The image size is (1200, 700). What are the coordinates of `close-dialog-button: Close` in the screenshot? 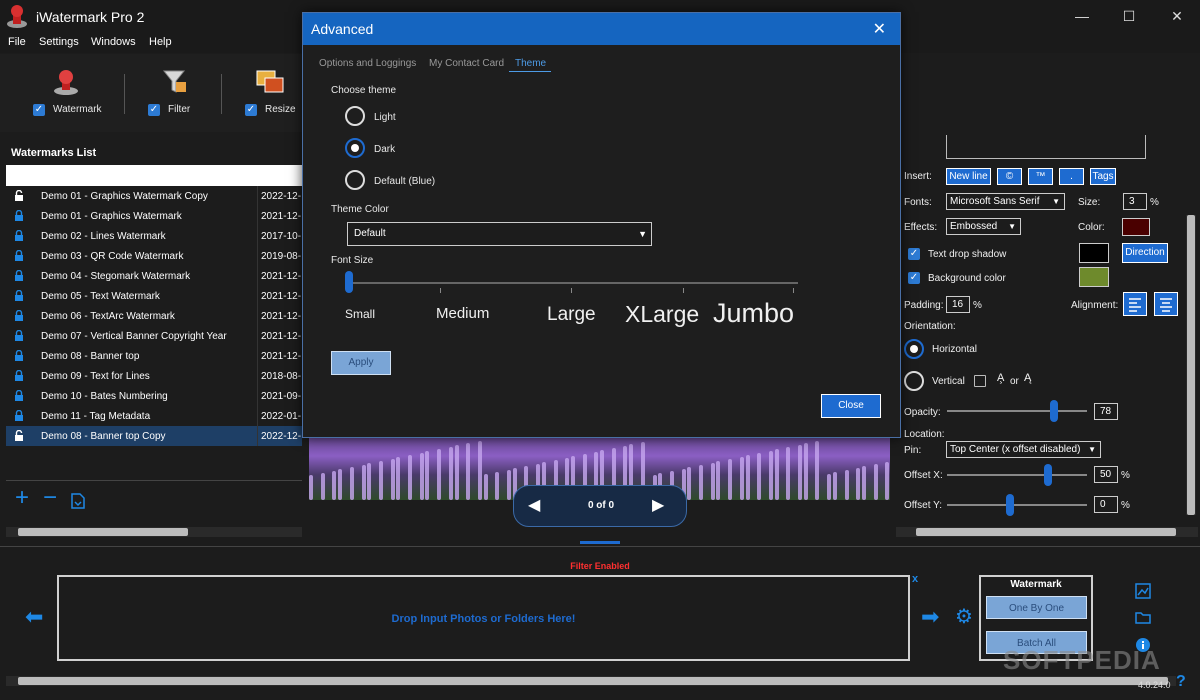 It's located at (851, 406).